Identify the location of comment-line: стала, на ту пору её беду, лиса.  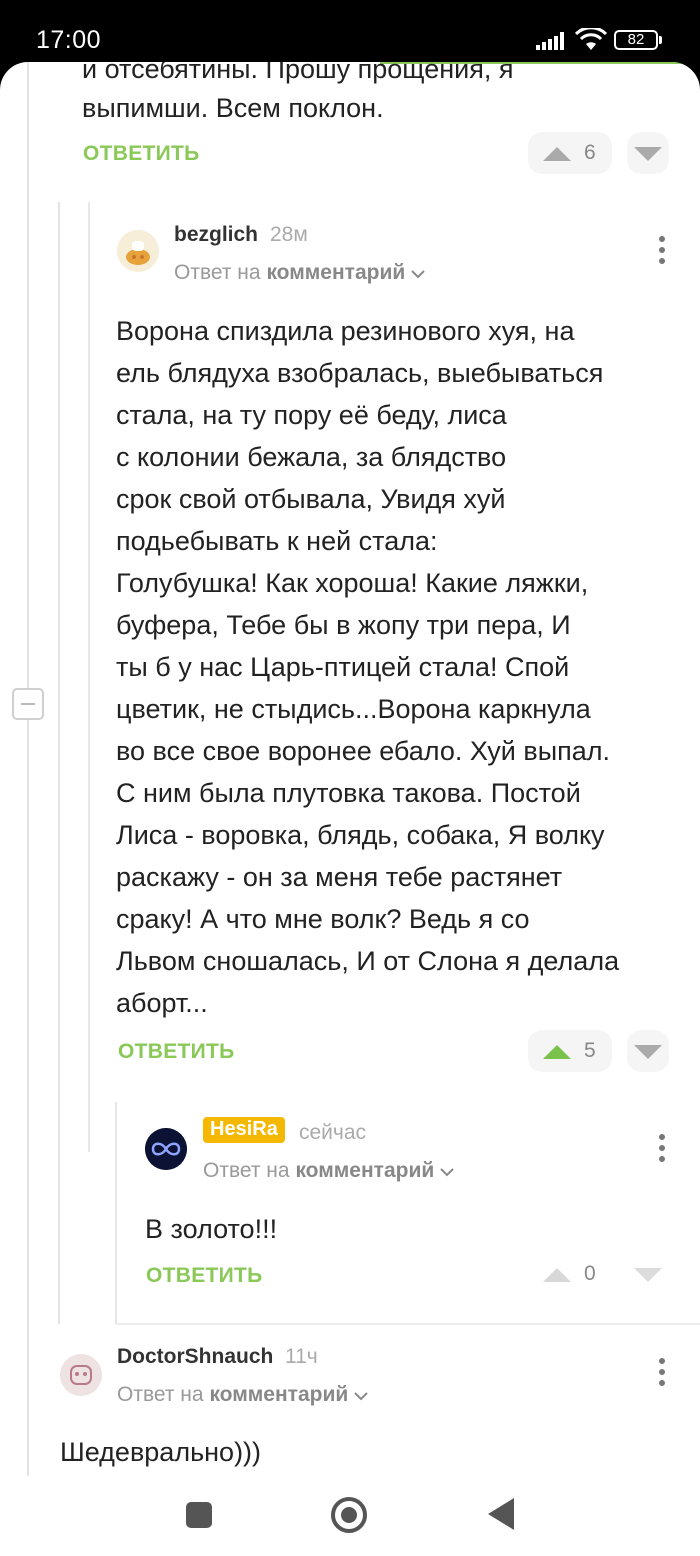
(311, 415).